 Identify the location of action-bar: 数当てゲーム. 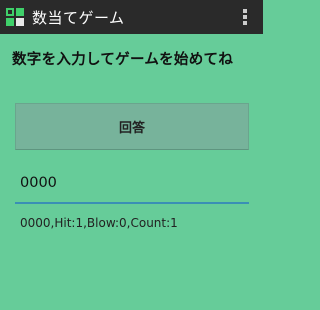
(131, 17).